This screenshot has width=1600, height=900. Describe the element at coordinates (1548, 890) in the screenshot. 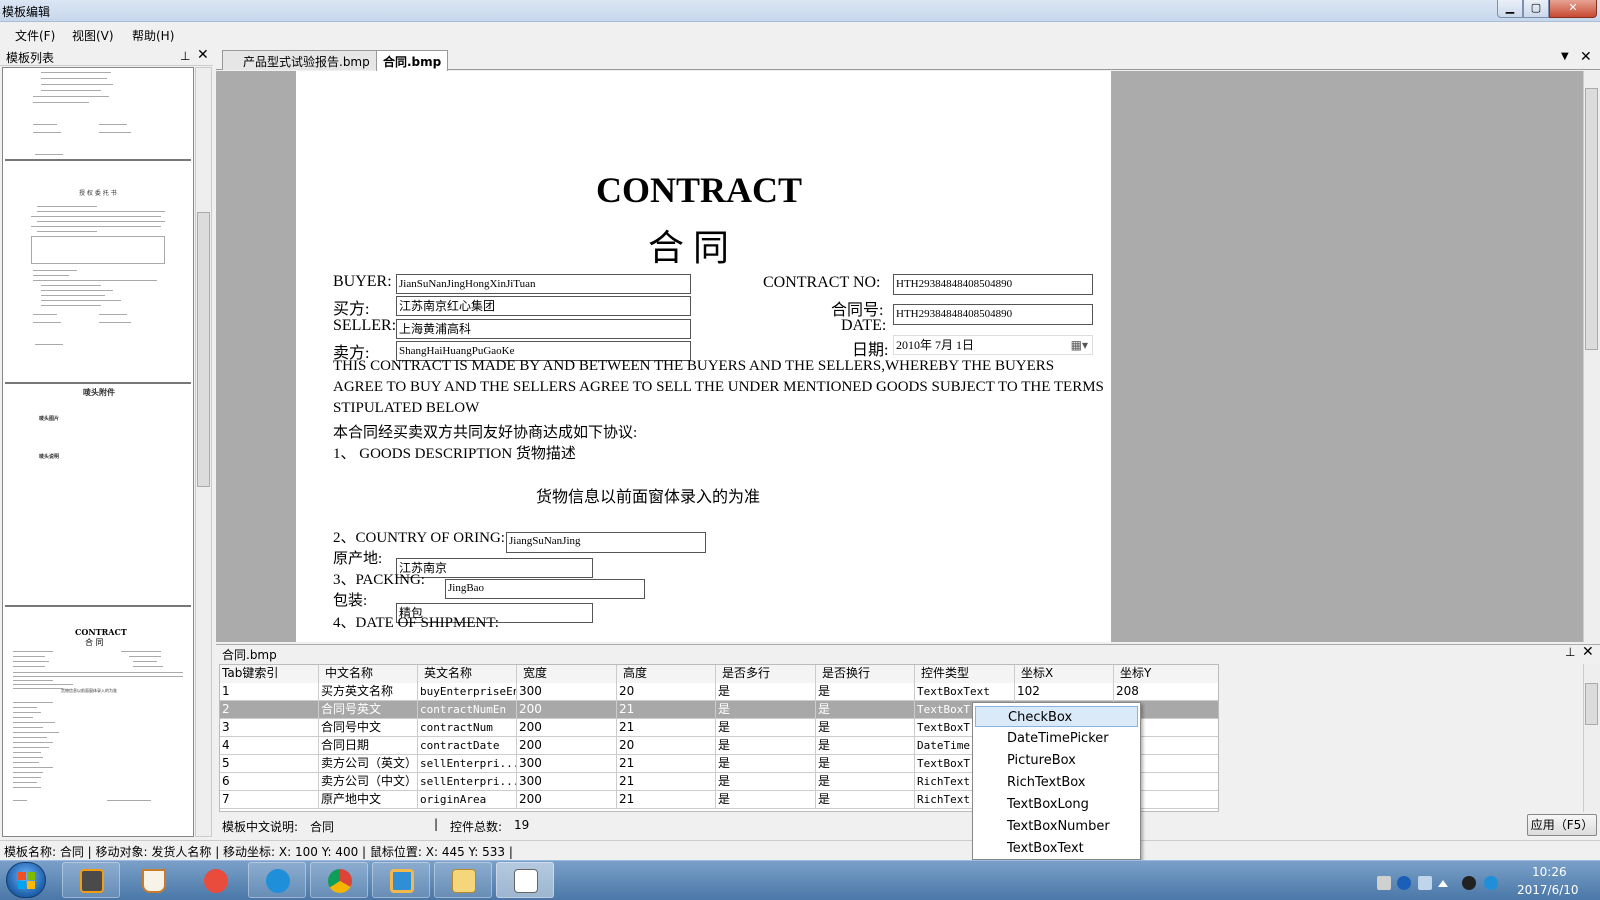

I see `clock-date: 2017/6/10` at that location.